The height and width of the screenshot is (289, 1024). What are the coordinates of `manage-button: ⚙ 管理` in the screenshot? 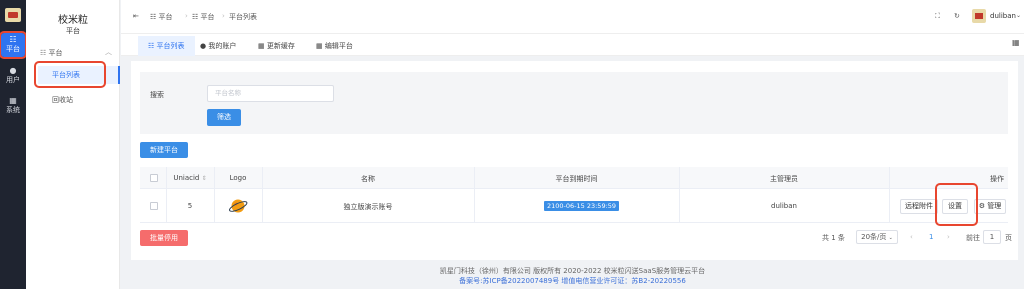 It's located at (990, 206).